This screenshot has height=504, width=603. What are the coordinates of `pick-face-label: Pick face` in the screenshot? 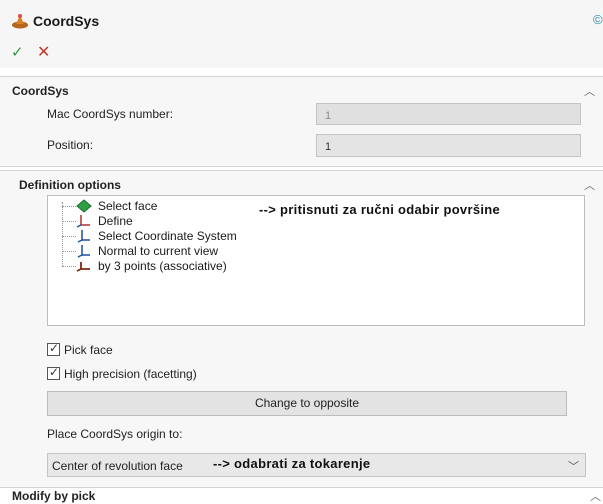 It's located at (88, 350).